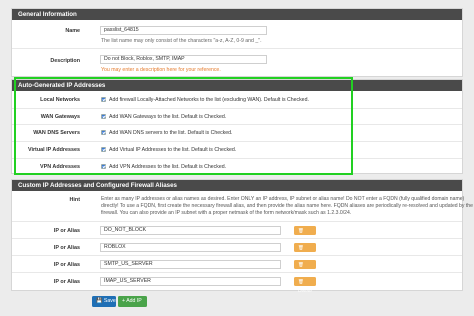 The height and width of the screenshot is (316, 474). I want to click on wan-dns-checkbox, so click(103, 132).